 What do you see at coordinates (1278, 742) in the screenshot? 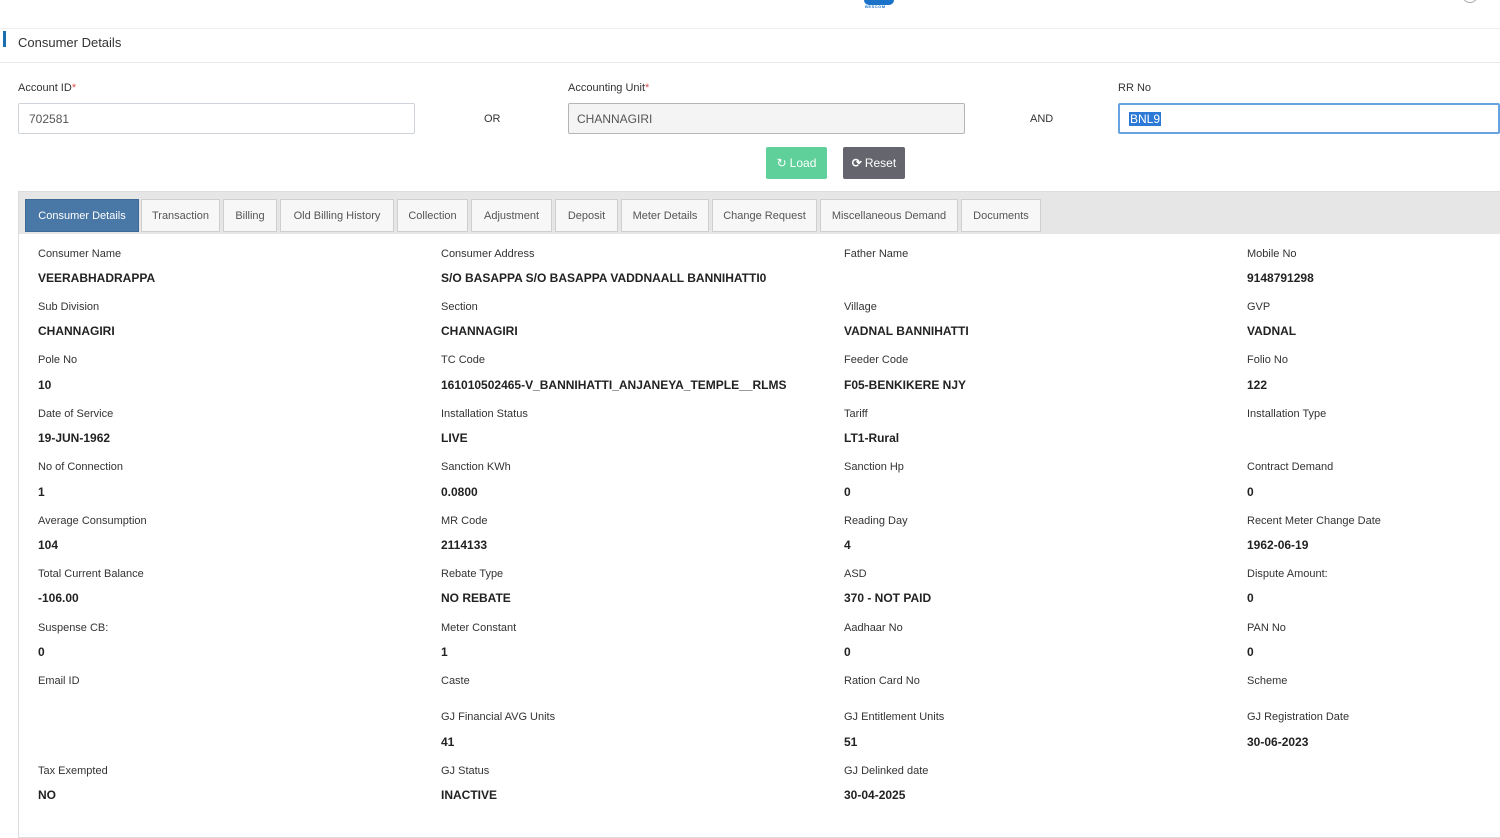
I see `gj-registration-date-value: 30-06-2023` at bounding box center [1278, 742].